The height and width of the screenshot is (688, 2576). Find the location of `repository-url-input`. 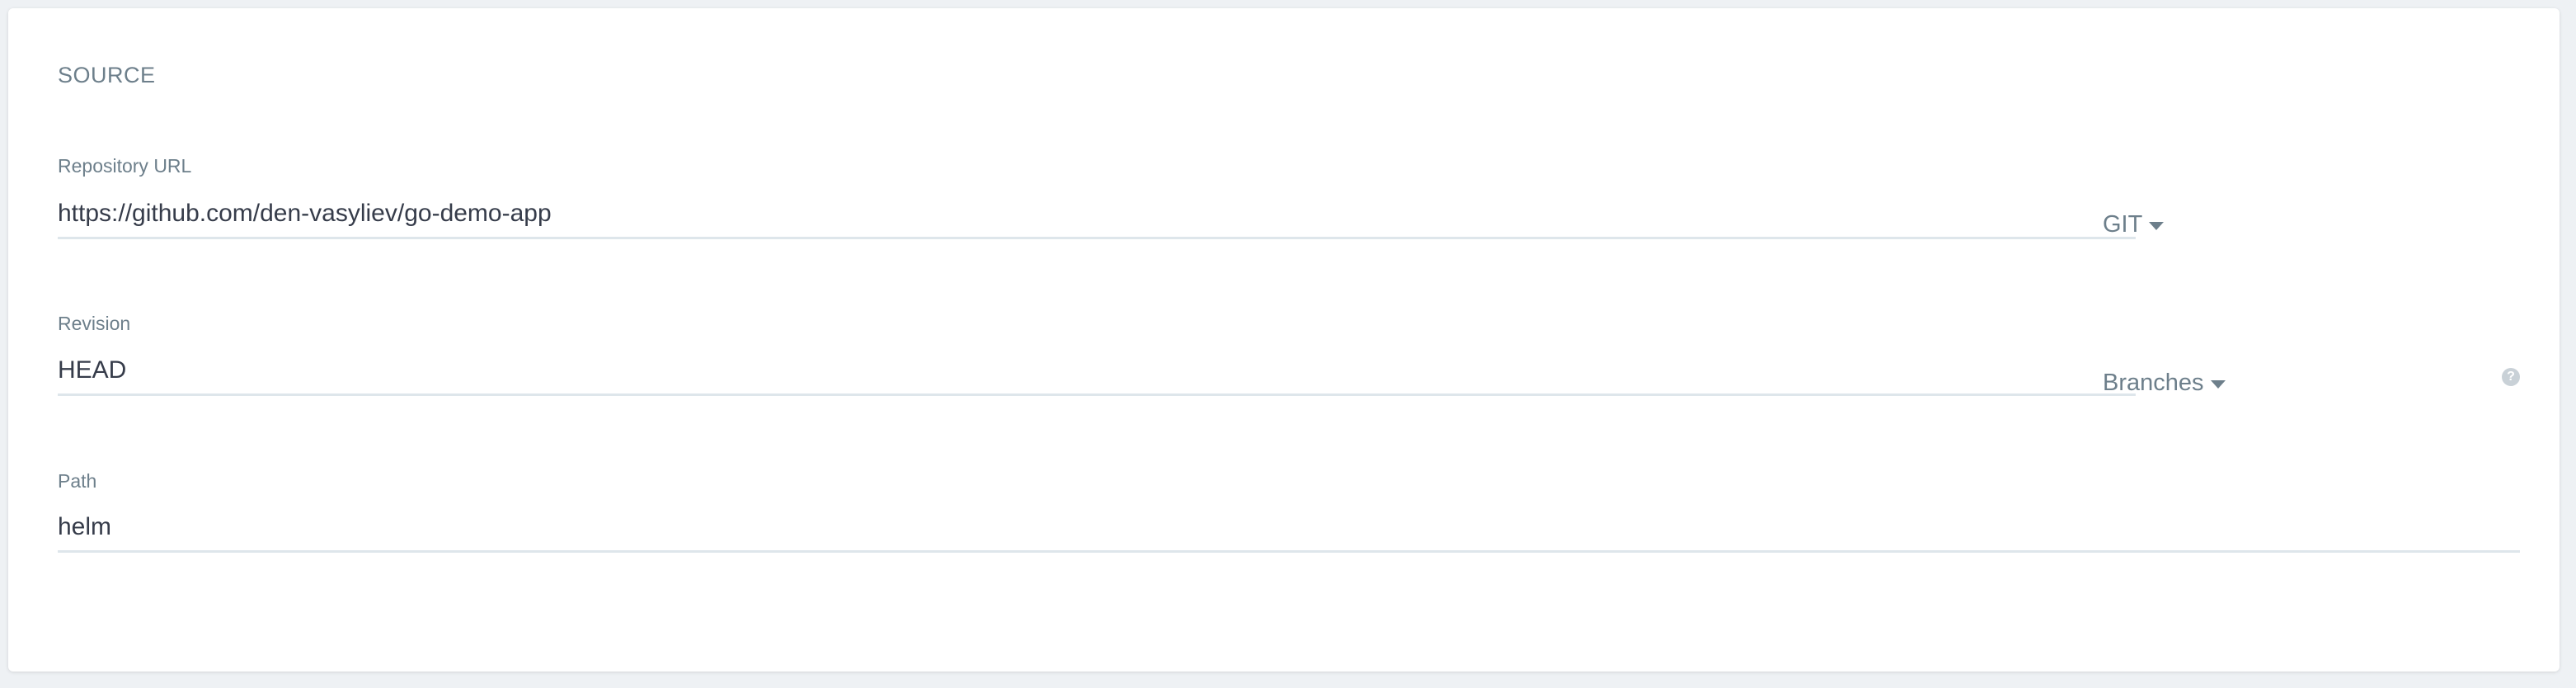

repository-url-input is located at coordinates (1097, 214).